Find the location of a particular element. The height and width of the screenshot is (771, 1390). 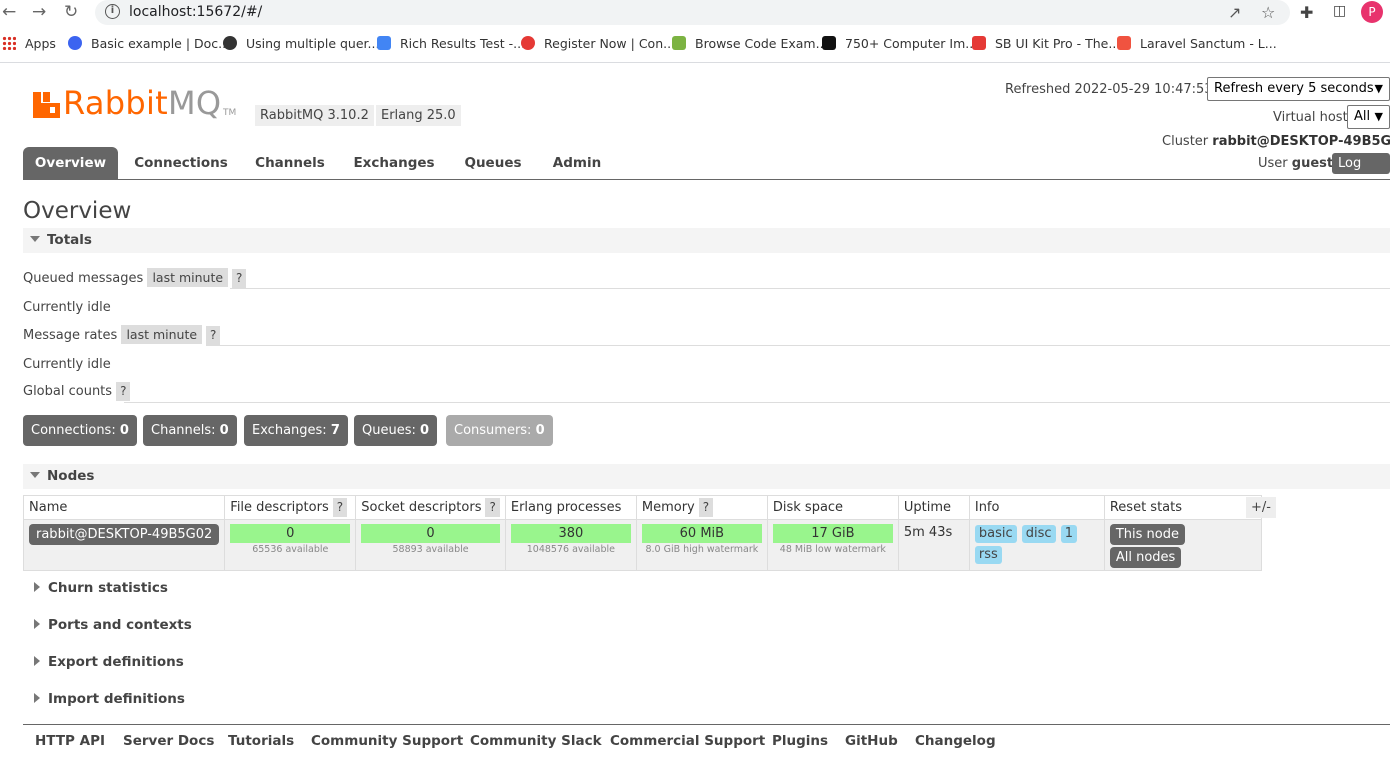

column-header: Reset stats is located at coordinates (1182, 507).